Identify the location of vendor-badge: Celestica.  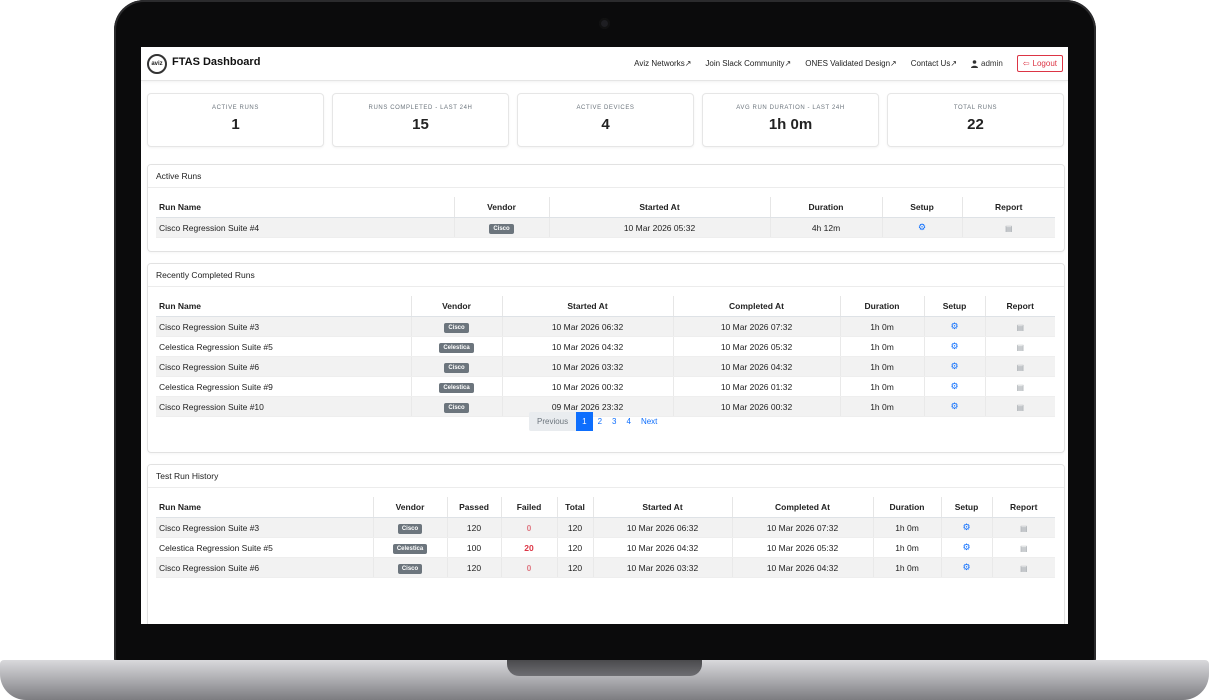
(456, 387).